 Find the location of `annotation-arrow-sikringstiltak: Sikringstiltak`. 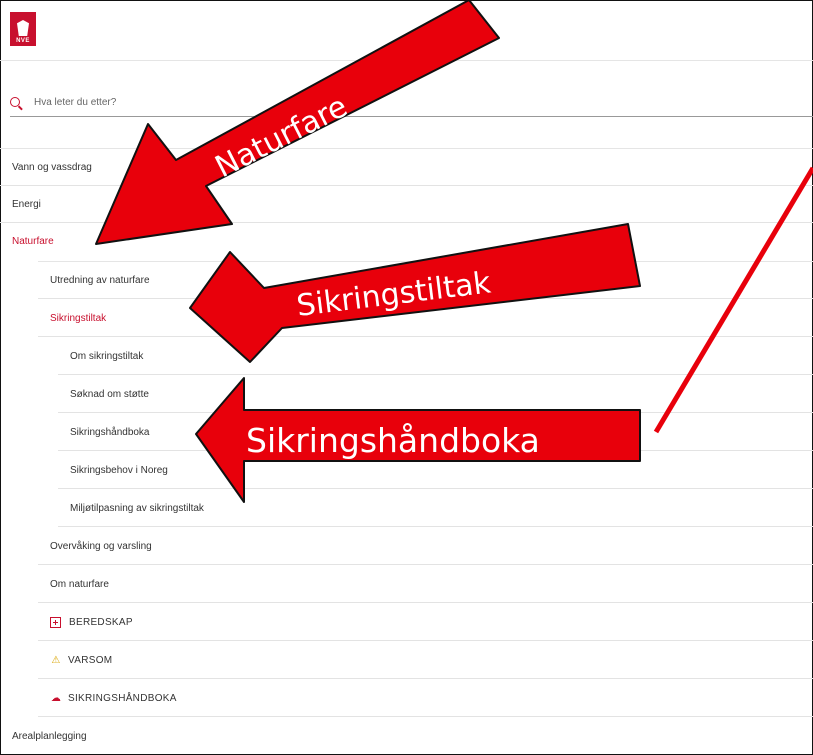

annotation-arrow-sikringstiltak: Sikringstiltak is located at coordinates (415, 293).